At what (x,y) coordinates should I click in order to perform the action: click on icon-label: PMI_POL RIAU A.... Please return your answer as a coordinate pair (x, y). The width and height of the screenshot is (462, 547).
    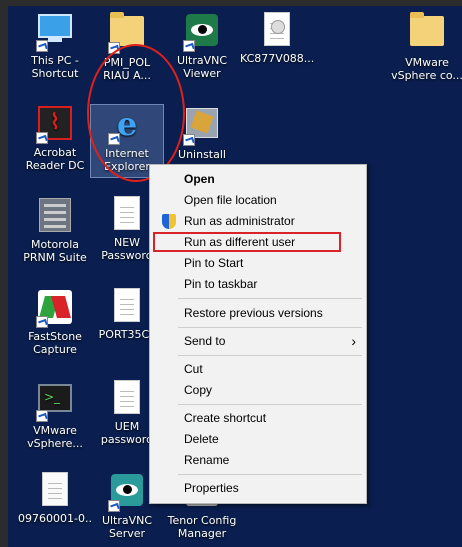
    Looking at the image, I should click on (127, 69).